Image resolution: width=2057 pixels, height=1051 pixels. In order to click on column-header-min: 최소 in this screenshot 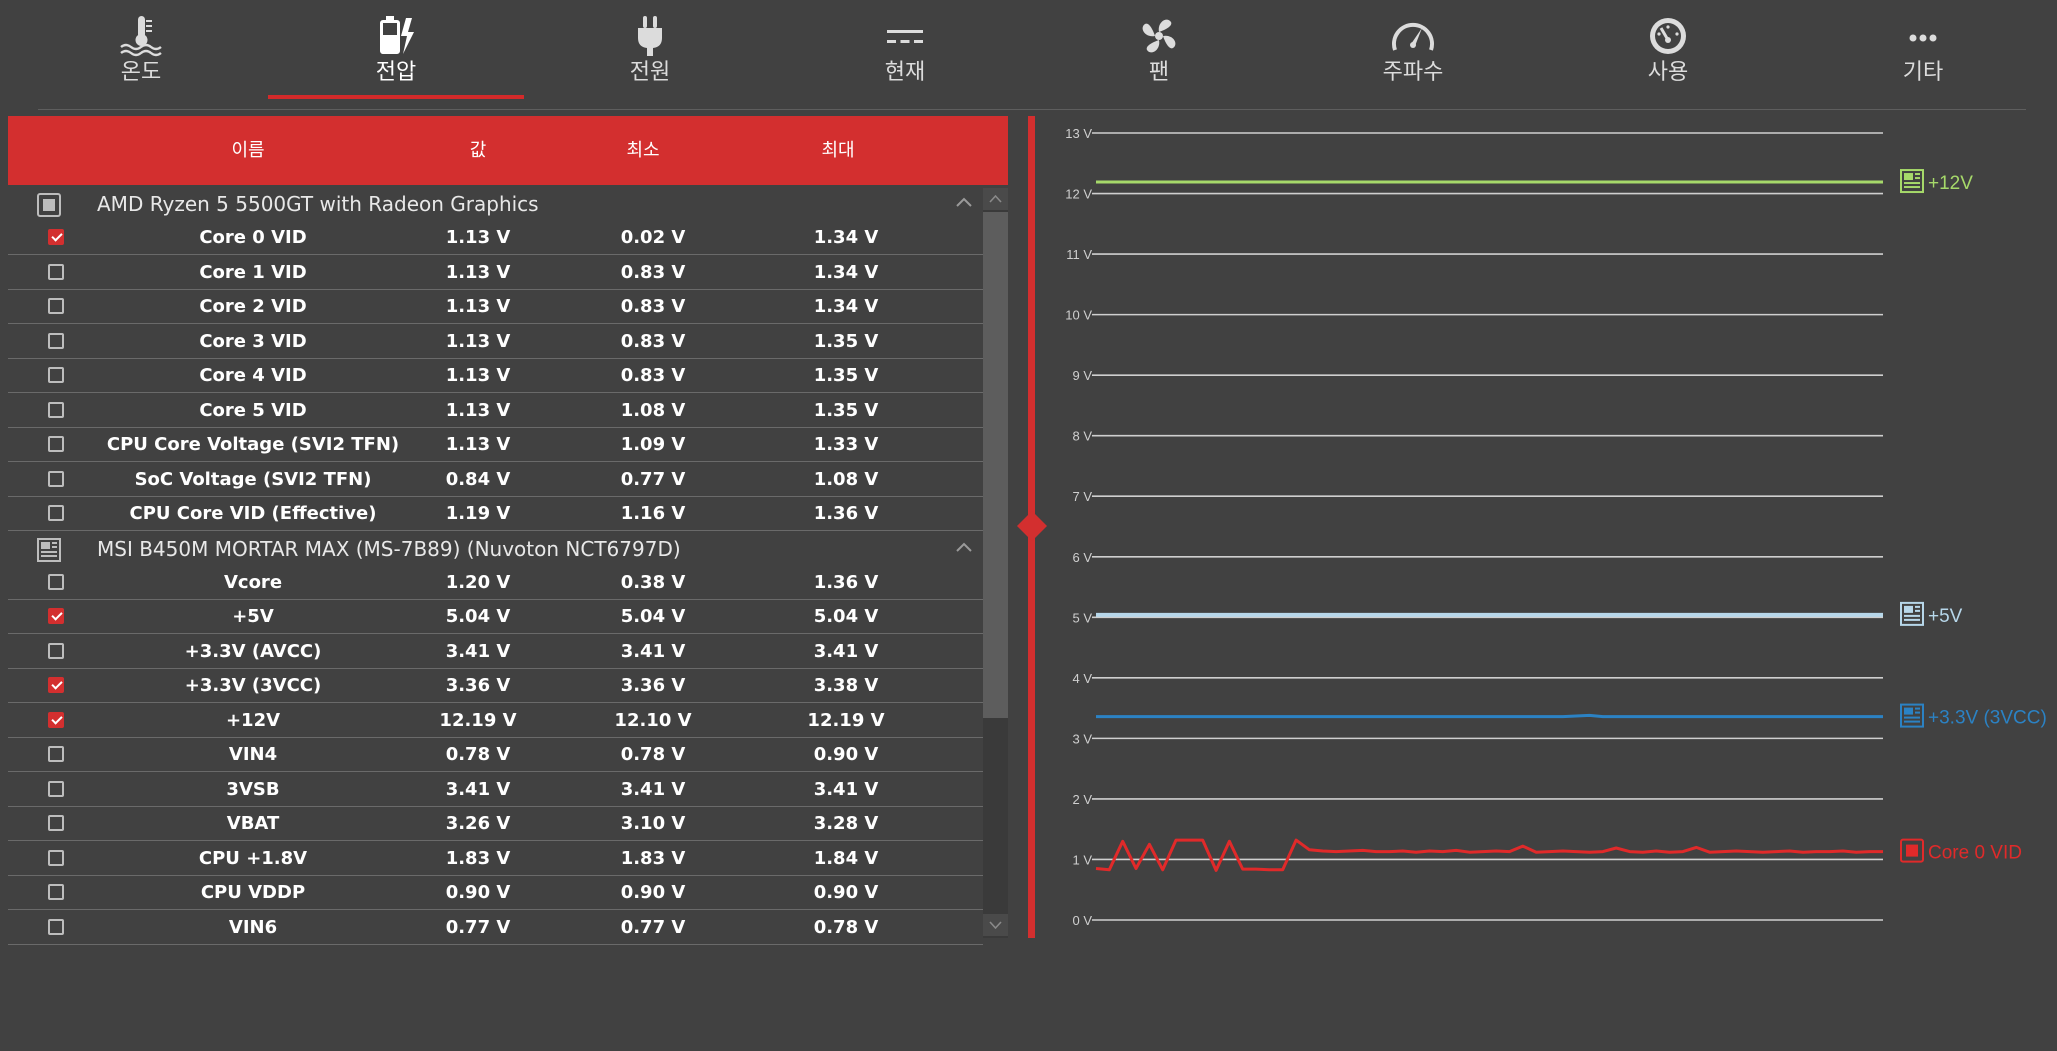, I will do `click(643, 150)`.